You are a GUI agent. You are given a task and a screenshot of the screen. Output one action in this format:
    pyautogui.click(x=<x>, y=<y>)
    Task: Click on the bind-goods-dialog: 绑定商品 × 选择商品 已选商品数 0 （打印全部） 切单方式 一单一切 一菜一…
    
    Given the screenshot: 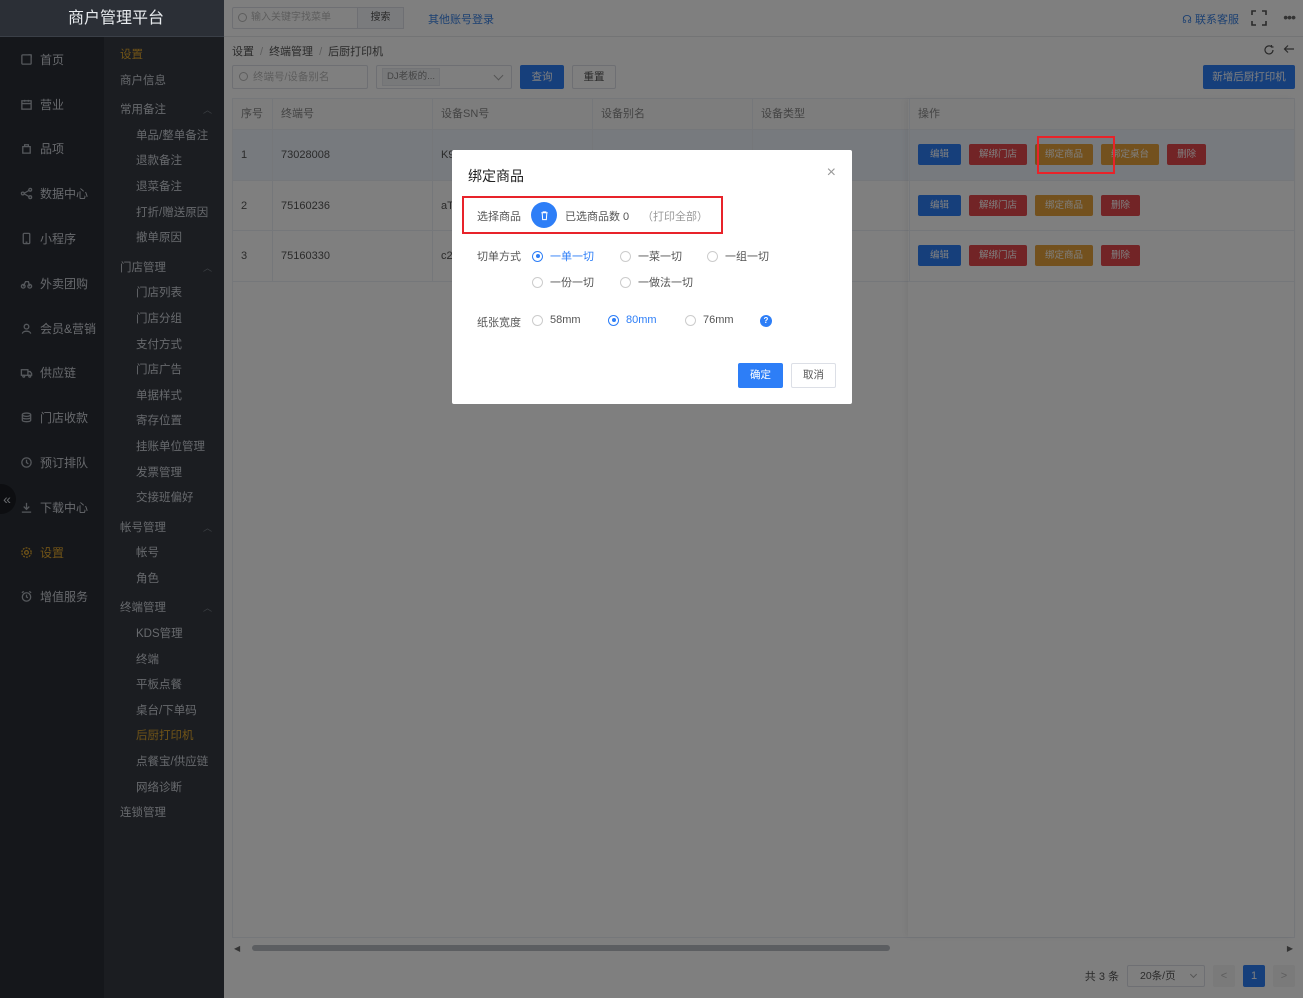 What is the action you would take?
    pyautogui.click(x=652, y=277)
    